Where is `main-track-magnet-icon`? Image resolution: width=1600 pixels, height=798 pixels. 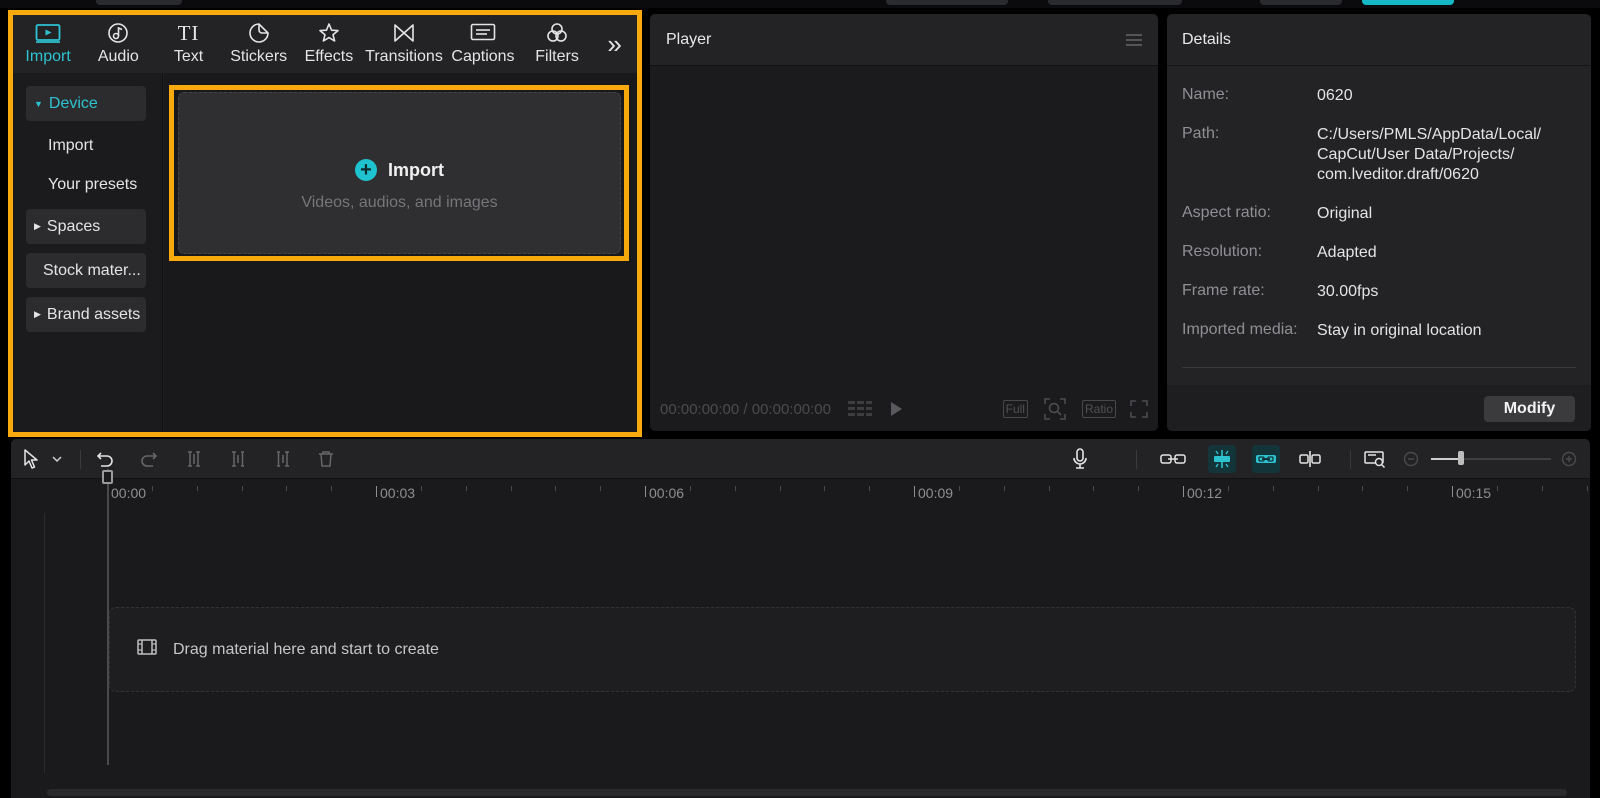
main-track-magnet-icon is located at coordinates (1173, 459).